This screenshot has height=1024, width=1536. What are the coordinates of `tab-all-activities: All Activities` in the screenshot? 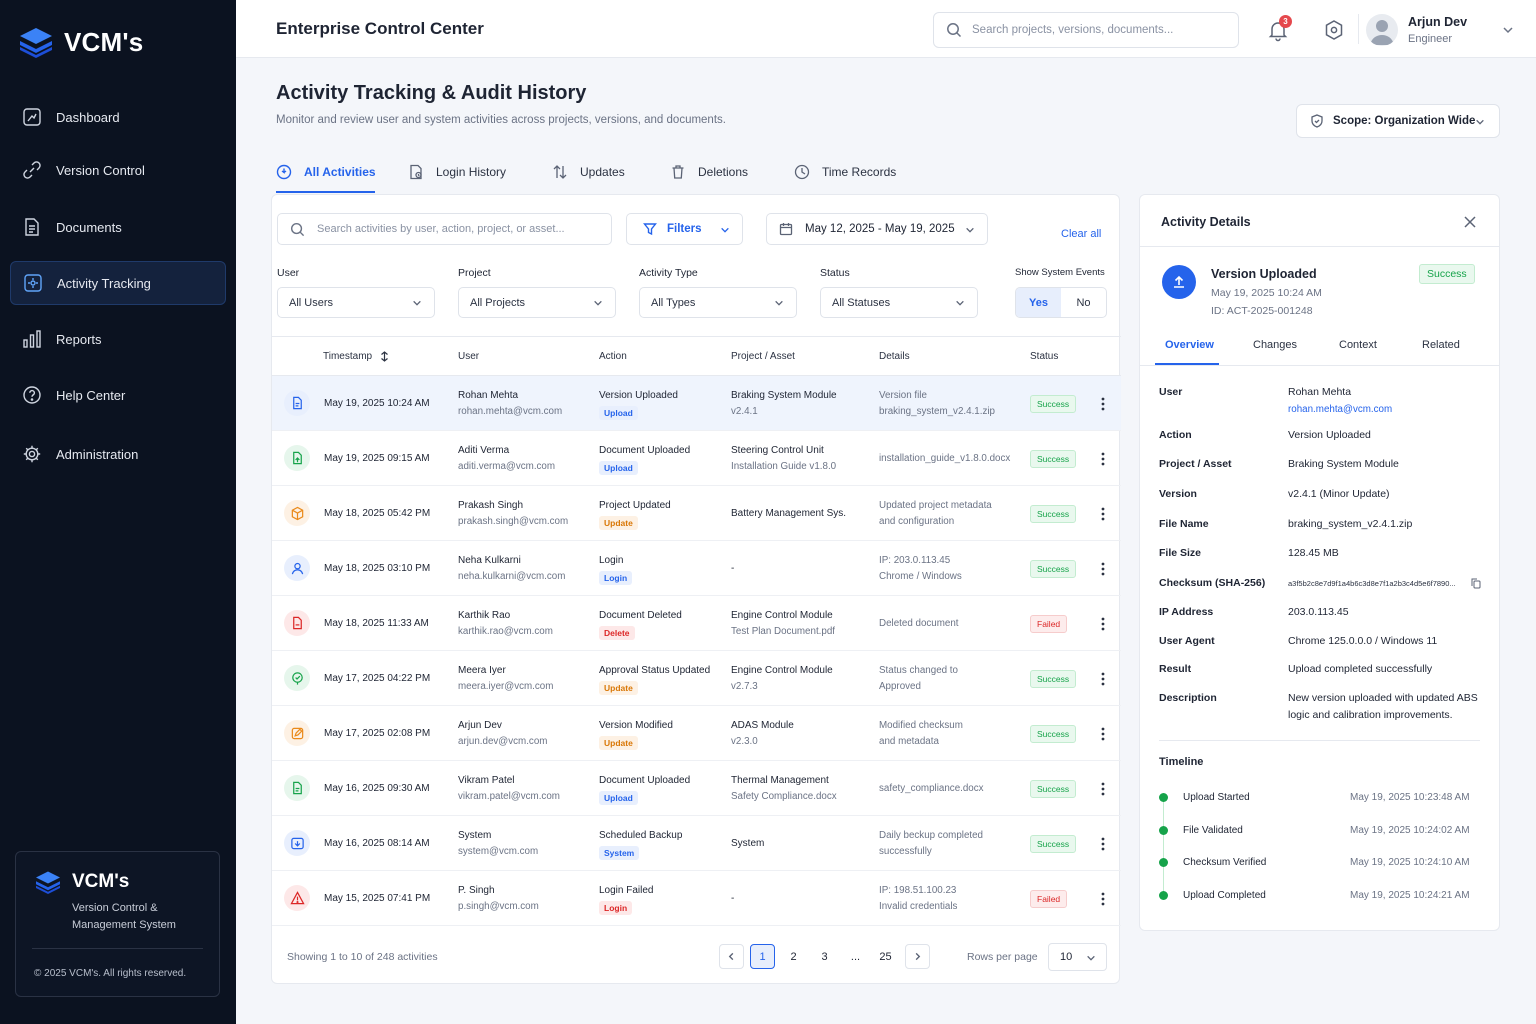 It's located at (326, 172).